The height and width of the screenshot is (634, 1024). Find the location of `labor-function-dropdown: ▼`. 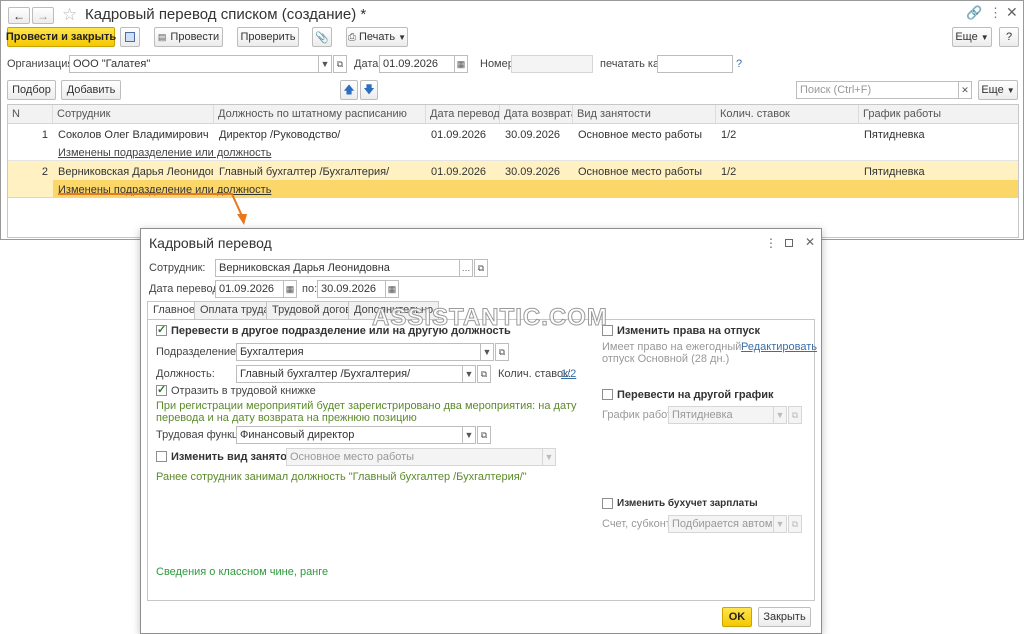

labor-function-dropdown: ▼ is located at coordinates (469, 435).